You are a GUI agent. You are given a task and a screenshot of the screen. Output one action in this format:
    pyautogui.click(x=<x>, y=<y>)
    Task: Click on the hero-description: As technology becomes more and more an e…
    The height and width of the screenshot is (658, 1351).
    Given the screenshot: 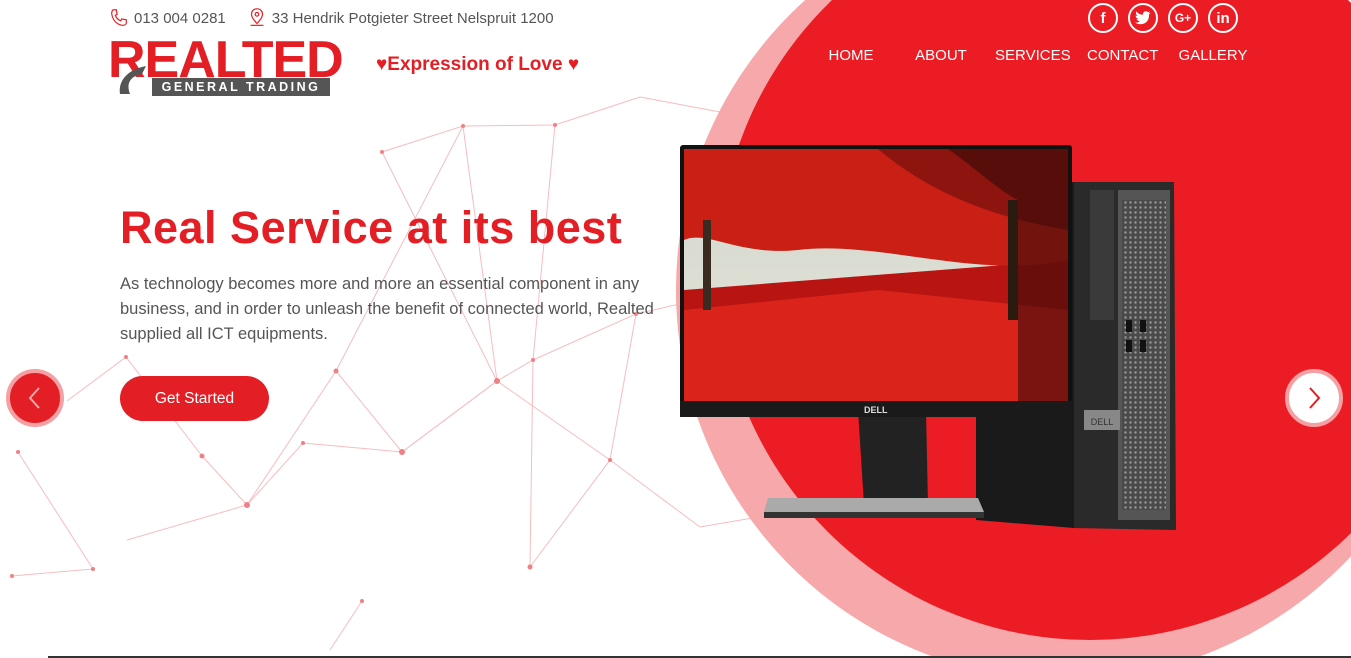 What is the action you would take?
    pyautogui.click(x=387, y=309)
    